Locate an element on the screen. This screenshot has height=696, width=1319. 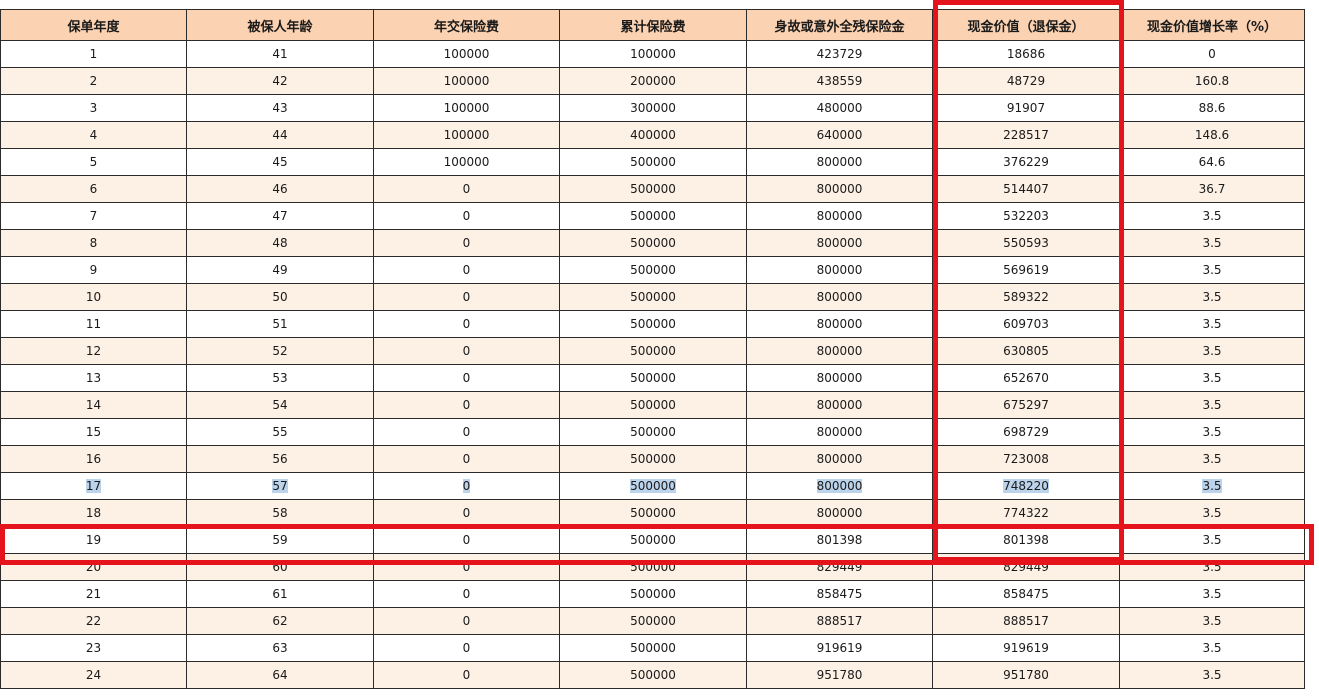
table-row: 13 53 0 500000 800000 652670 3.5 is located at coordinates (652, 378).